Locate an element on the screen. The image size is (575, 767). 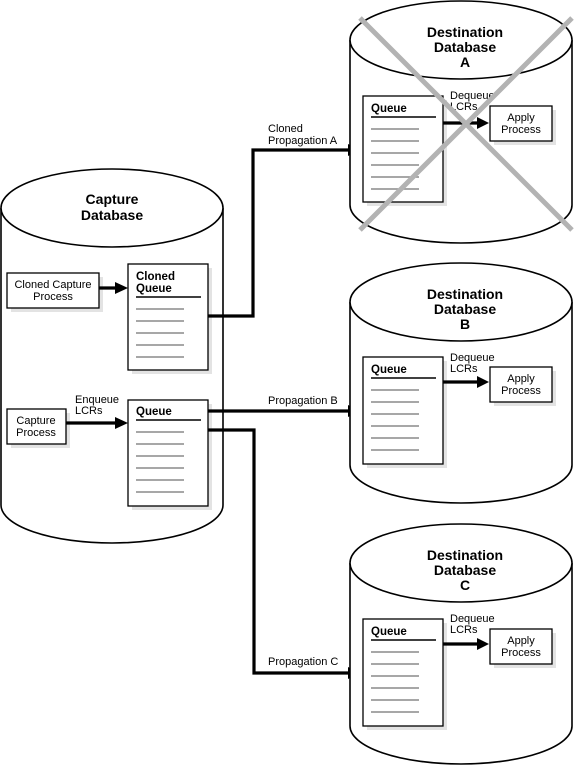
cloned-capture-process: Cloned Capture Process is located at coordinates (54, 292).